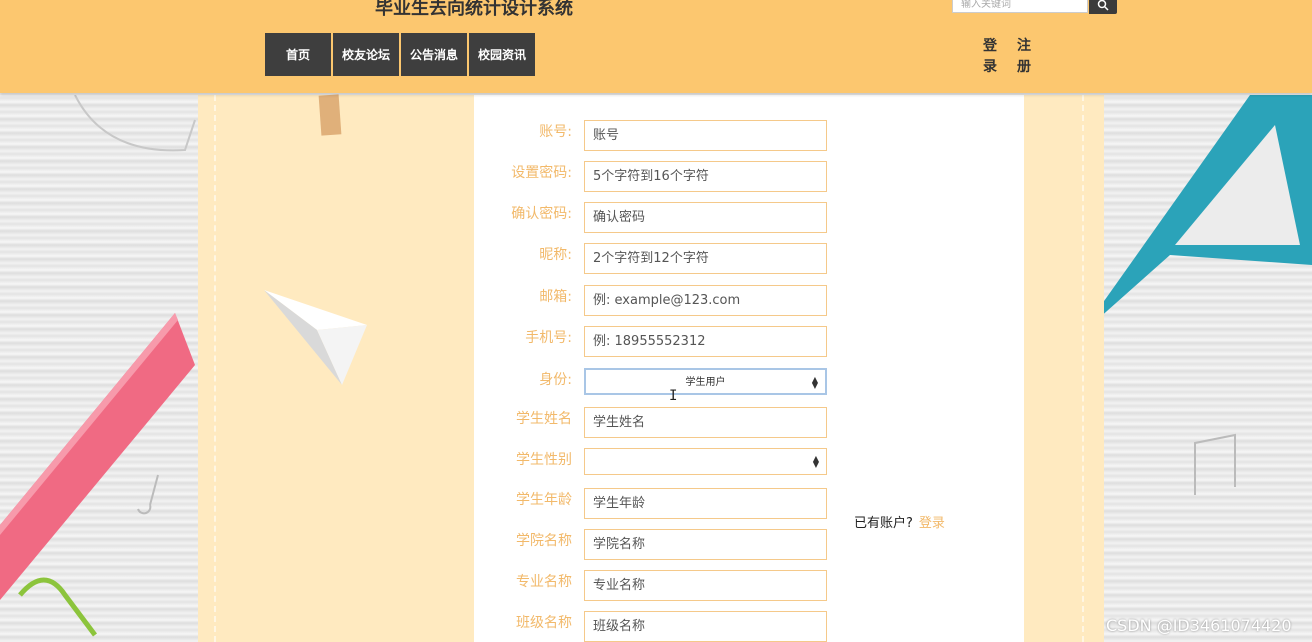 This screenshot has width=1312, height=642. I want to click on phone-label: 手机号:, so click(548, 338).